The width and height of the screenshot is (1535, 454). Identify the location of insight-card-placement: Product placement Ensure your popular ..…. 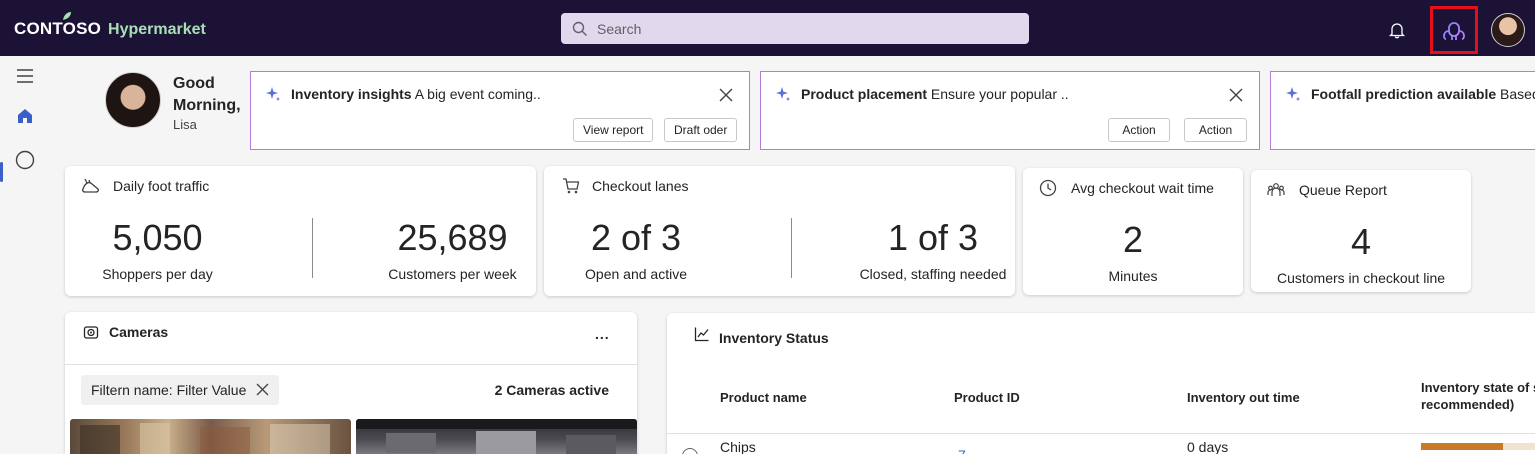
(1010, 110).